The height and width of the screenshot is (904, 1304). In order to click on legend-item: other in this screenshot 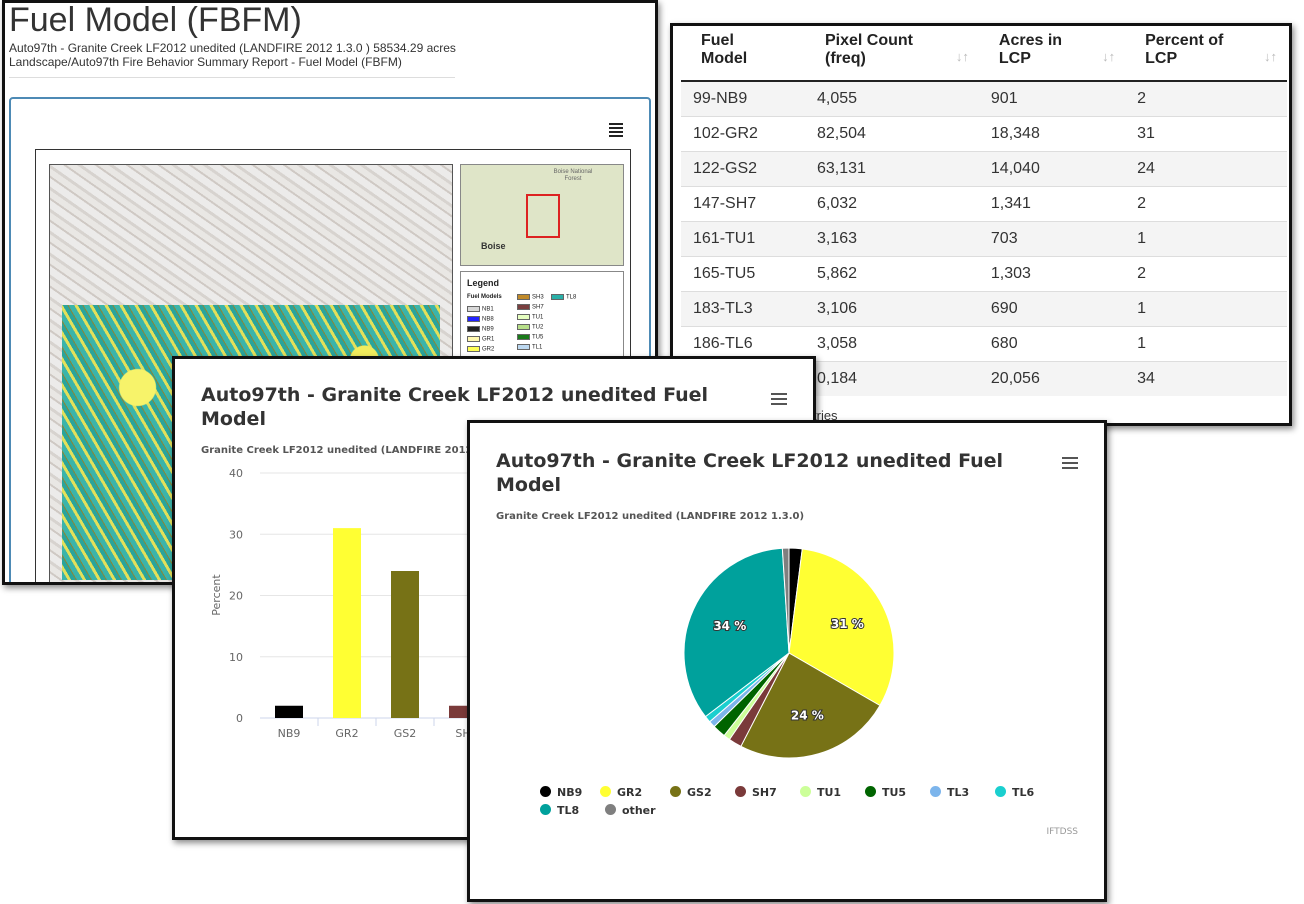, I will do `click(630, 810)`.